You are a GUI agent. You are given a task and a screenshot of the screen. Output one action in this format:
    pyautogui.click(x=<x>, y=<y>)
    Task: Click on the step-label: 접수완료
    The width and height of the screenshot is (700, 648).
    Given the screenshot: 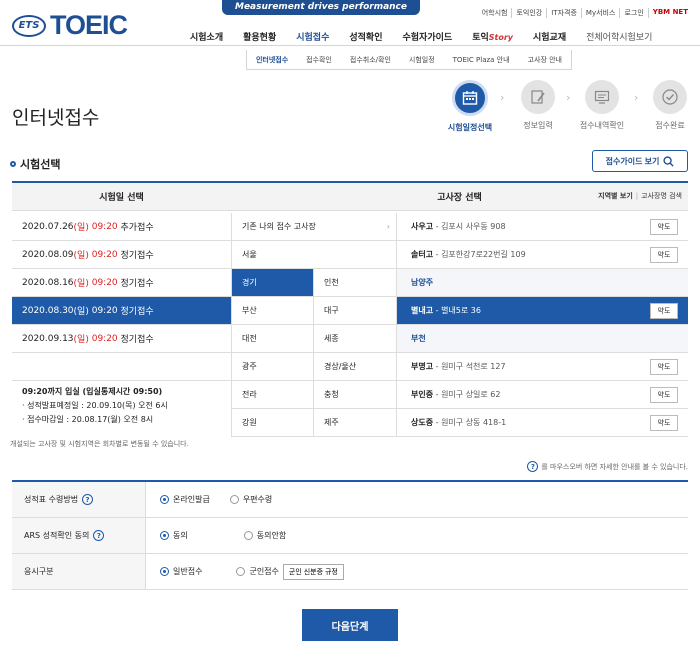 What is the action you would take?
    pyautogui.click(x=670, y=125)
    